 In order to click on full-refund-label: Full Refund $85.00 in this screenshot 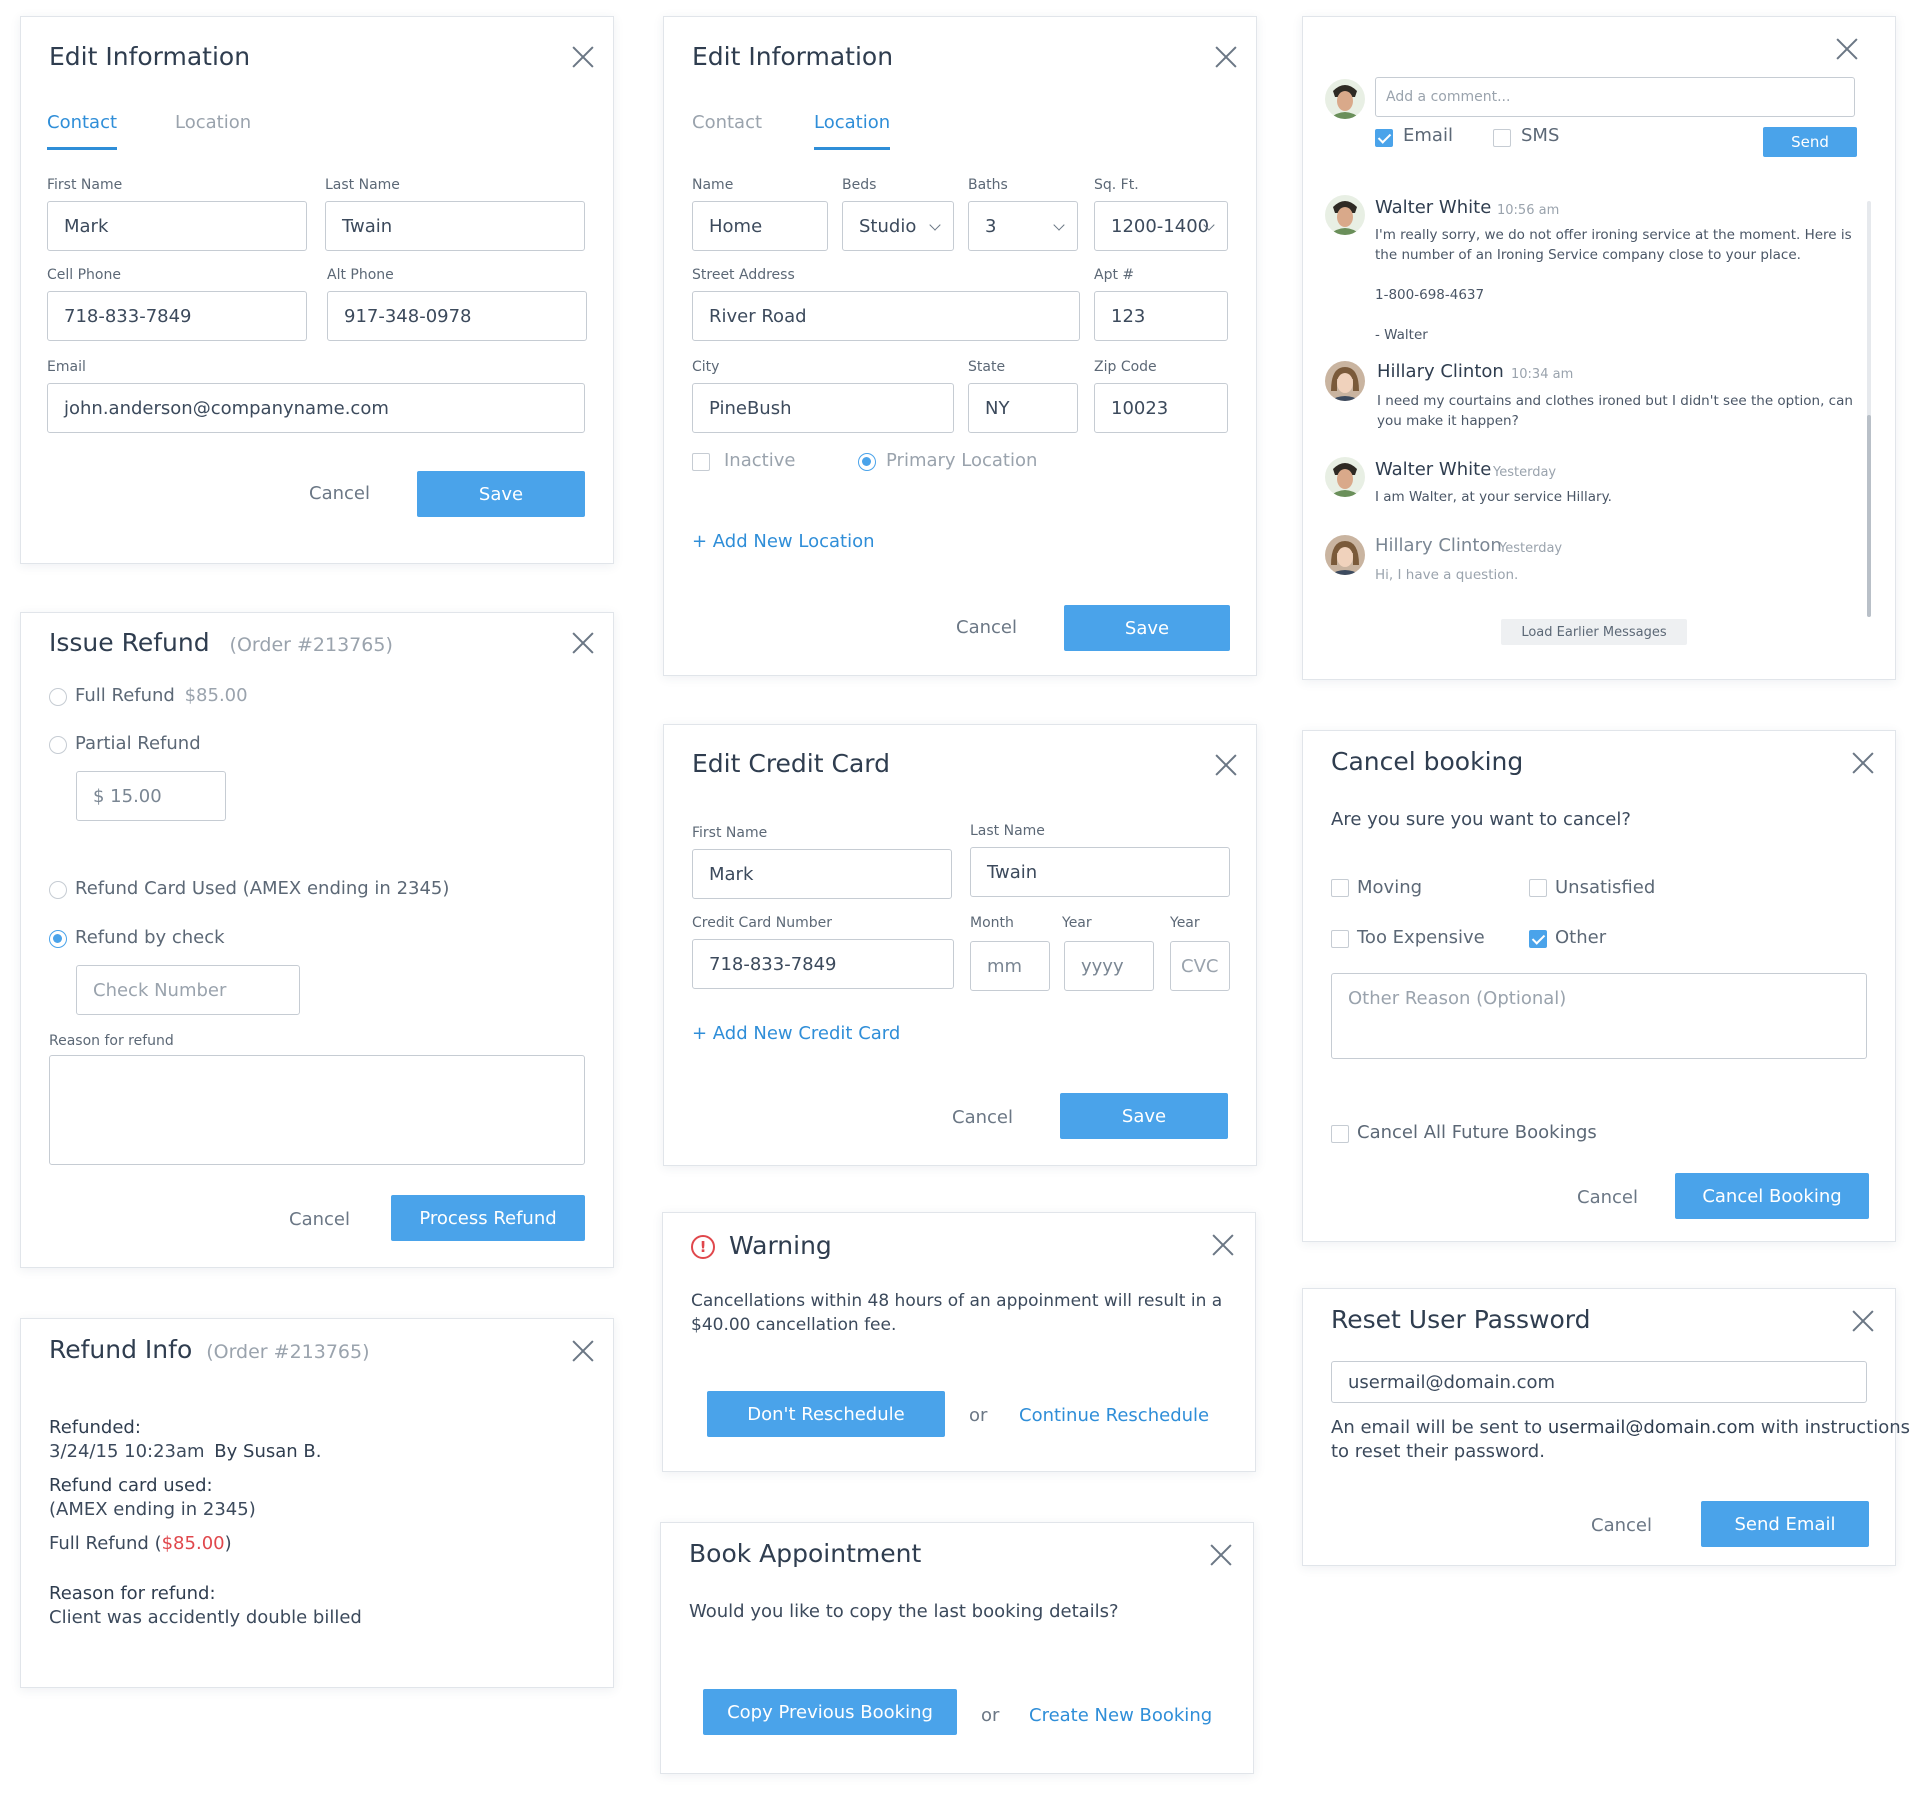, I will do `click(161, 695)`.